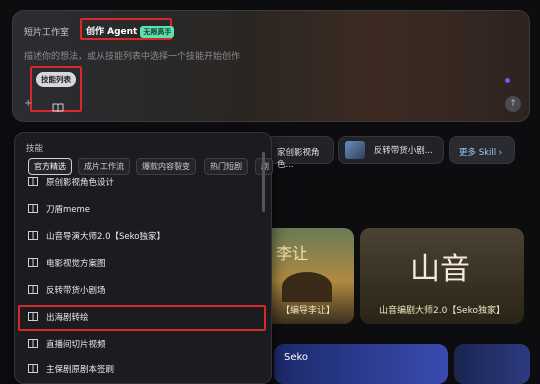 Image resolution: width=540 pixels, height=384 pixels. Describe the element at coordinates (442, 311) in the screenshot. I see `poster-2-caption: 山音编剧大师2.0【Seko独家】` at that location.